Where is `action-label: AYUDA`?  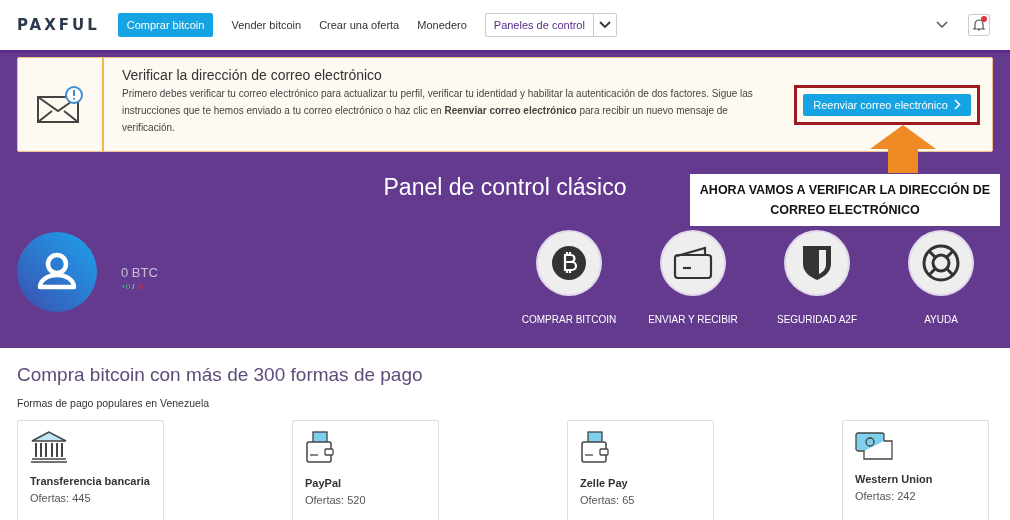 action-label: AYUDA is located at coordinates (941, 319).